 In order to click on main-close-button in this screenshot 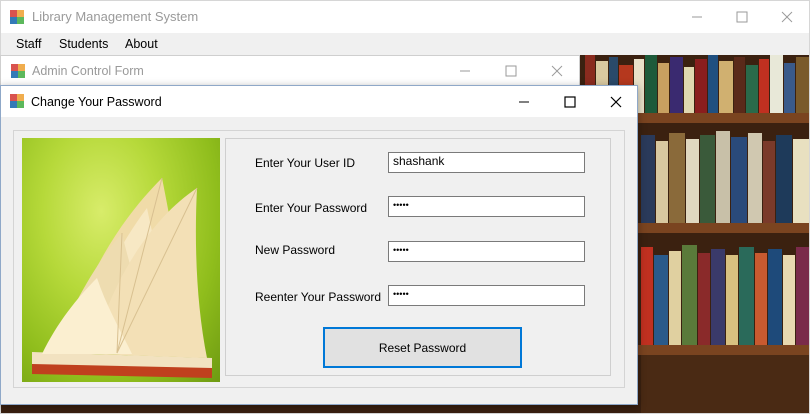, I will do `click(787, 17)`.